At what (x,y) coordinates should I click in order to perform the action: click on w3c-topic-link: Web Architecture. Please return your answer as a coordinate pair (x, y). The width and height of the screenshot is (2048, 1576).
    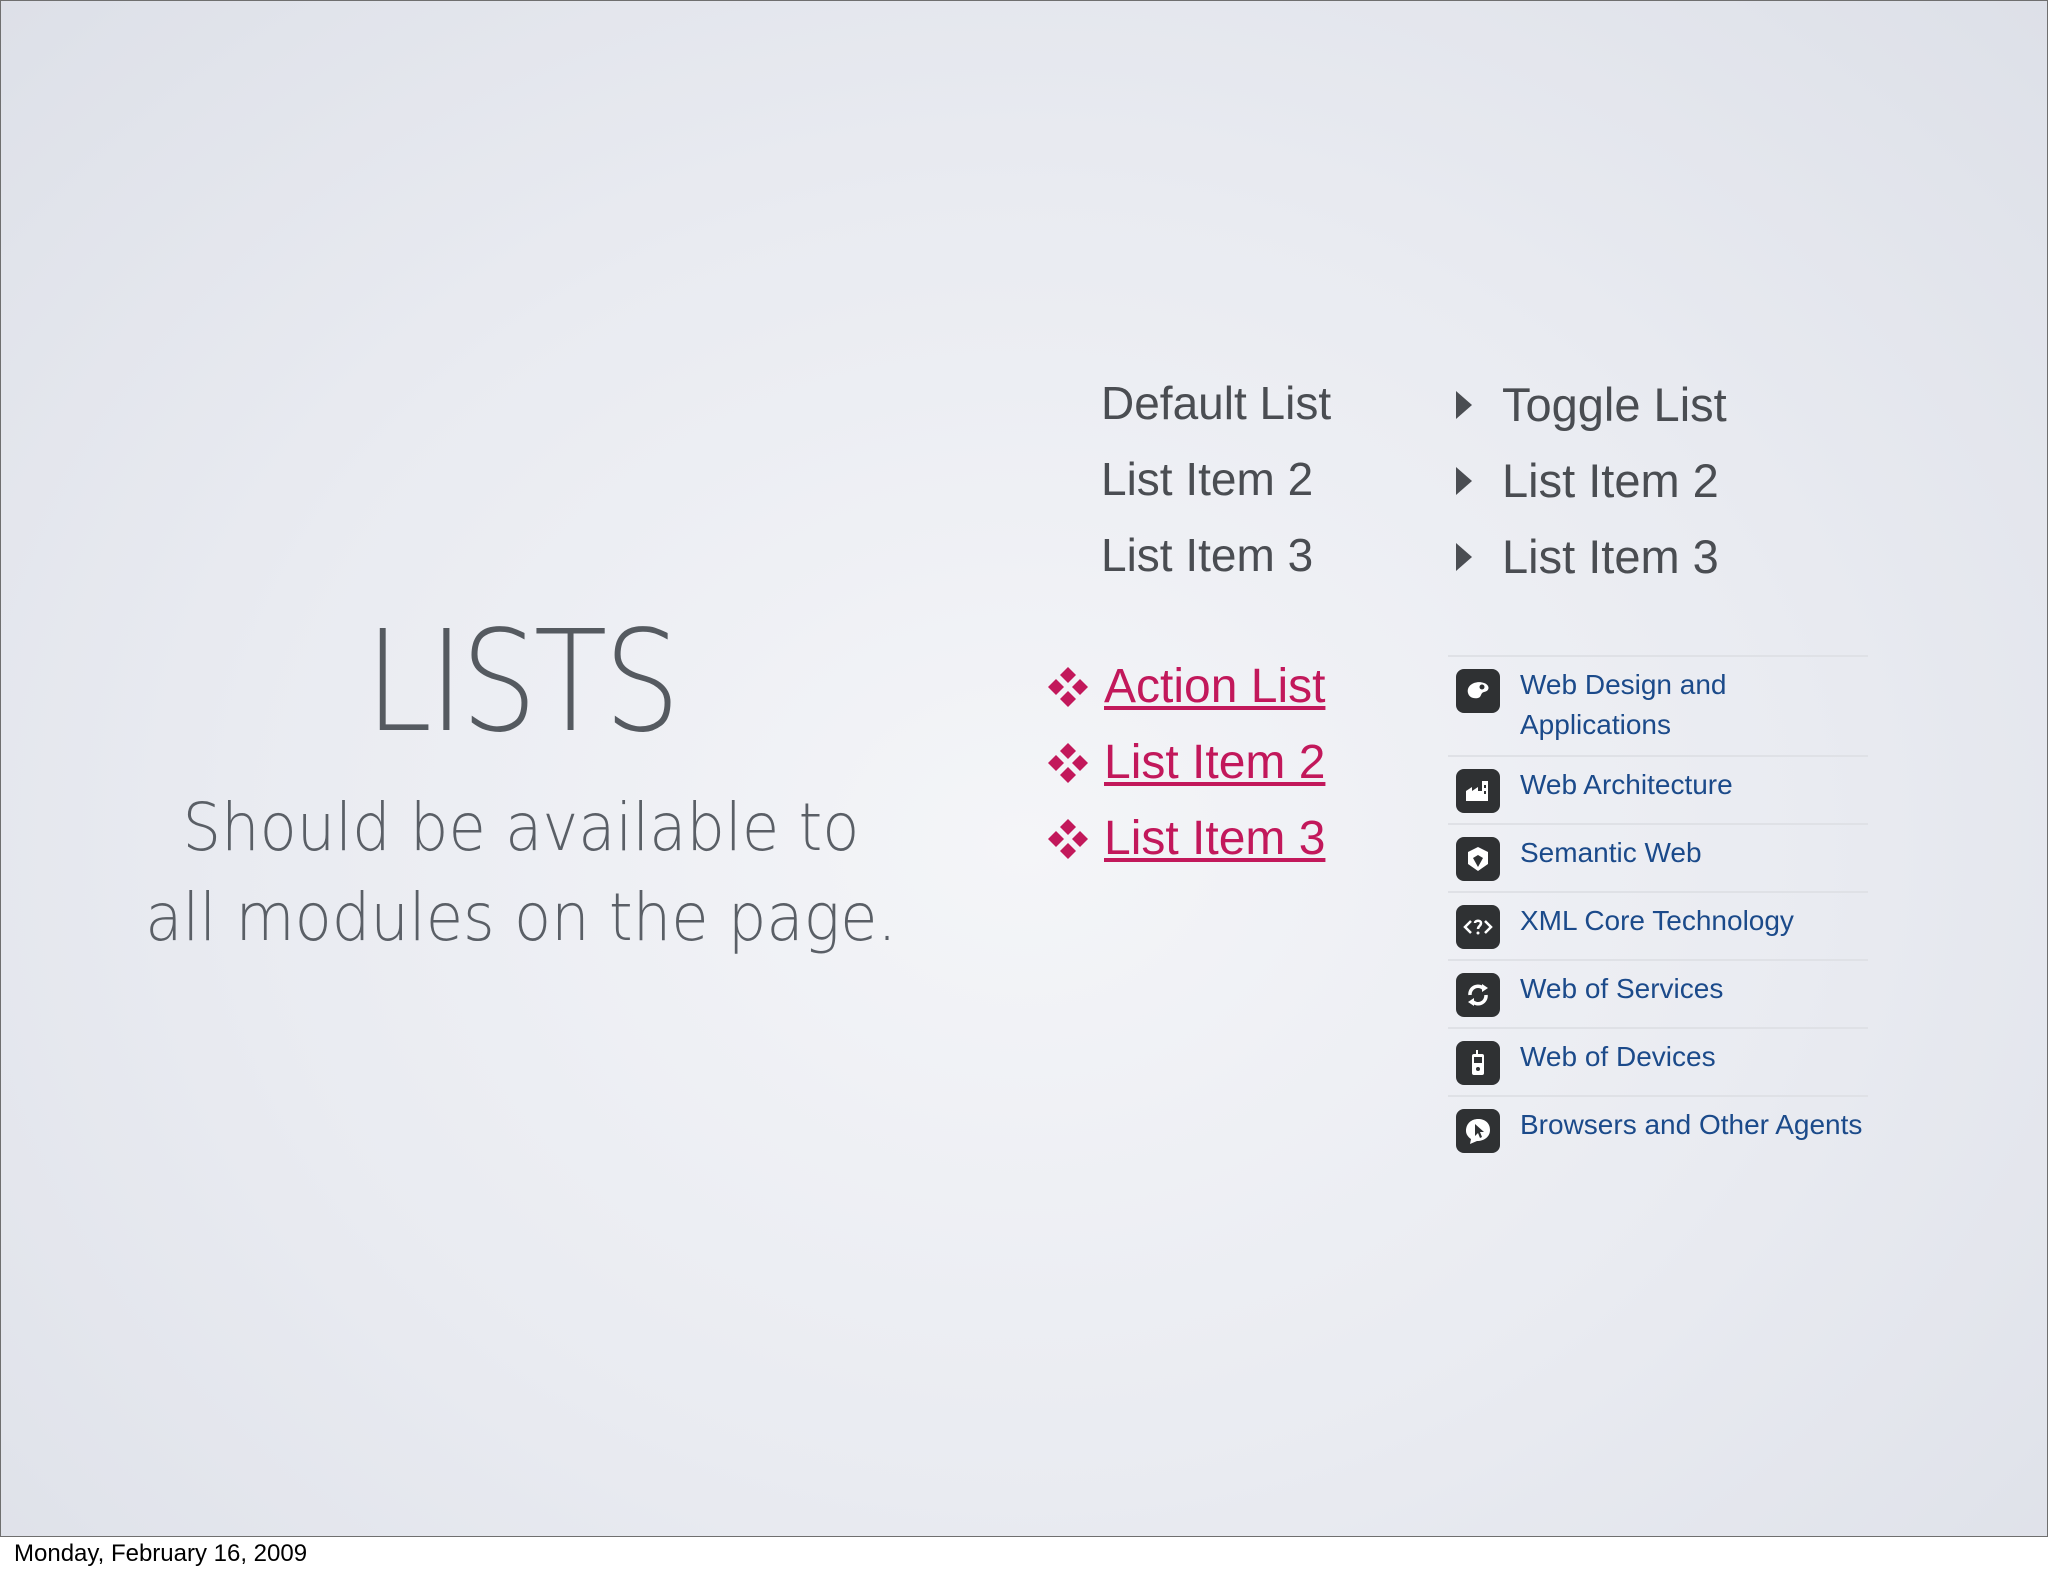
    Looking at the image, I should click on (1626, 785).